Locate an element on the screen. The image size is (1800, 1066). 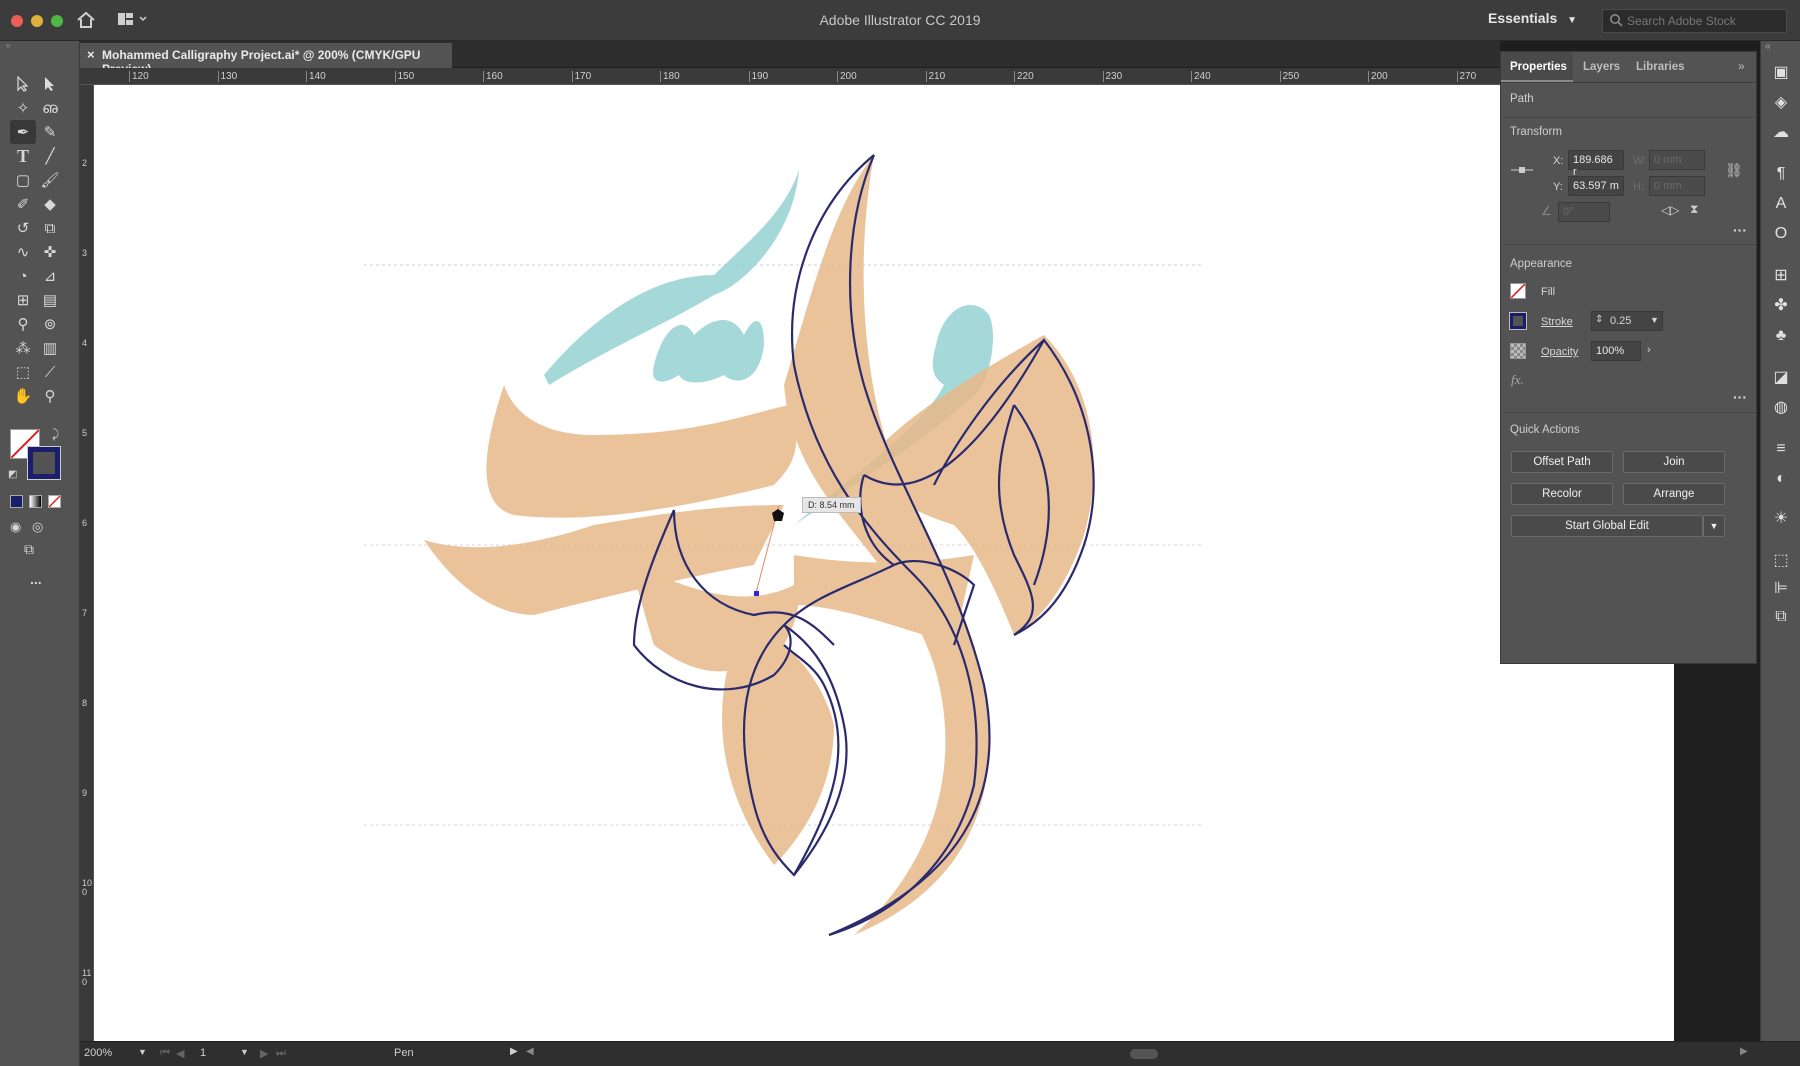
home-icon is located at coordinates (86, 21).